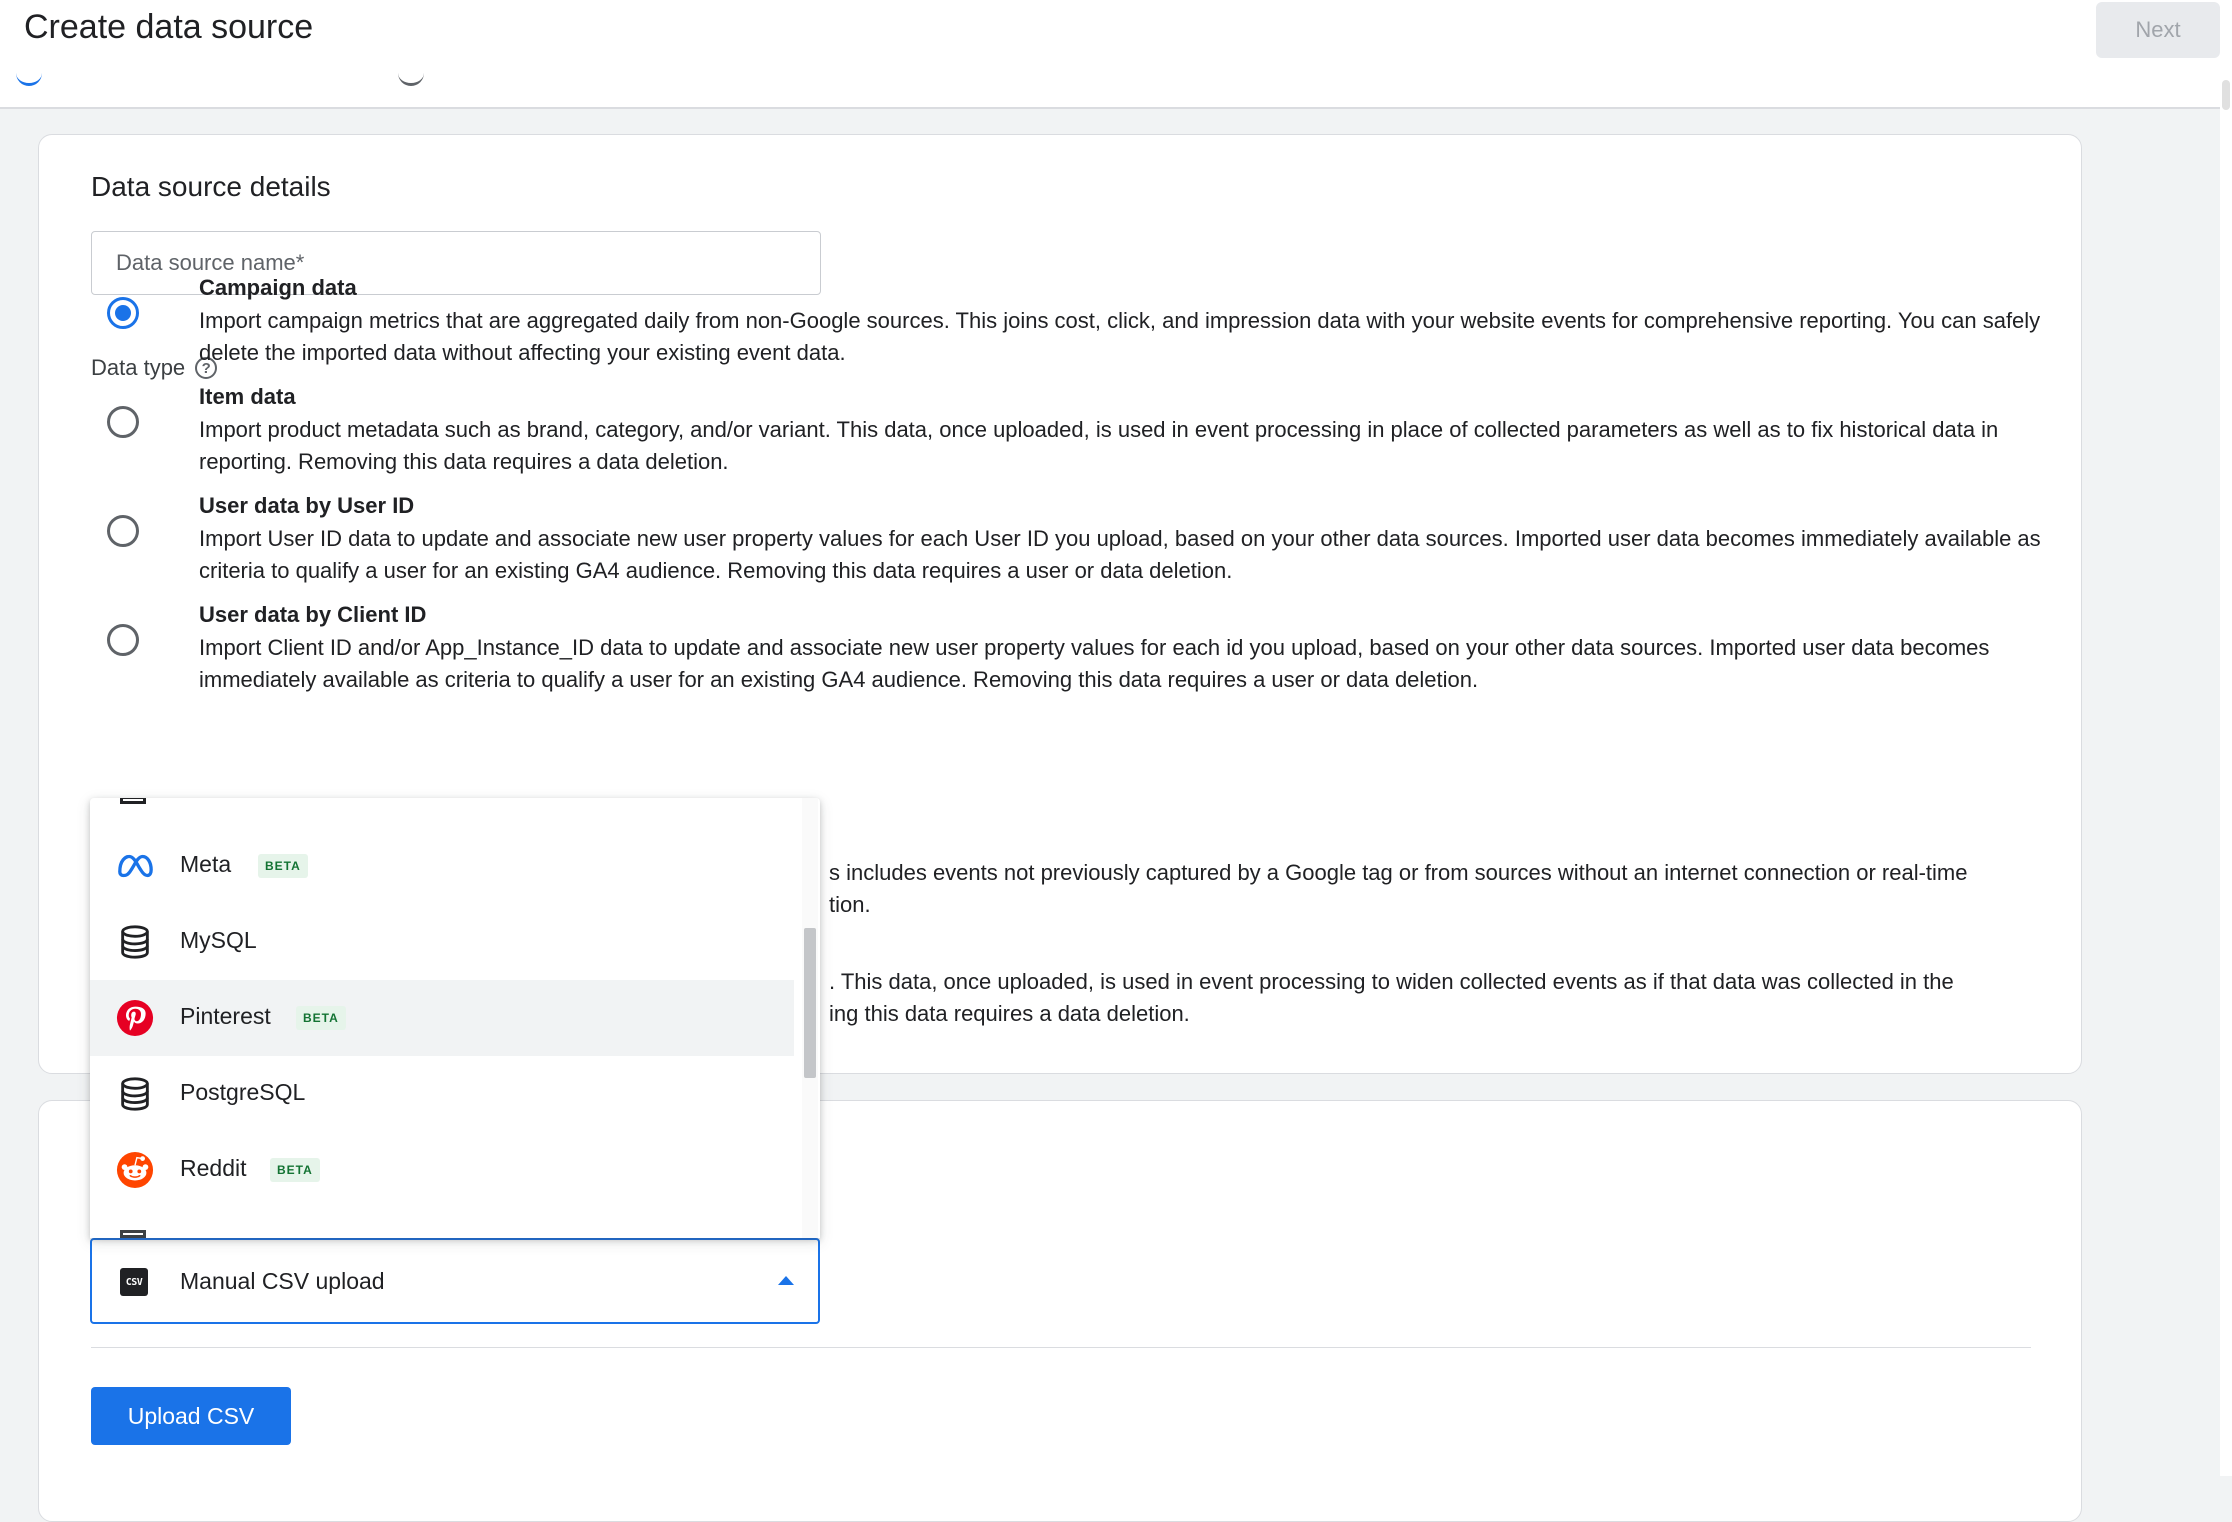 The image size is (2232, 1522). Describe the element at coordinates (225, 1016) in the screenshot. I see `dropdown-item-label: Pinterest` at that location.